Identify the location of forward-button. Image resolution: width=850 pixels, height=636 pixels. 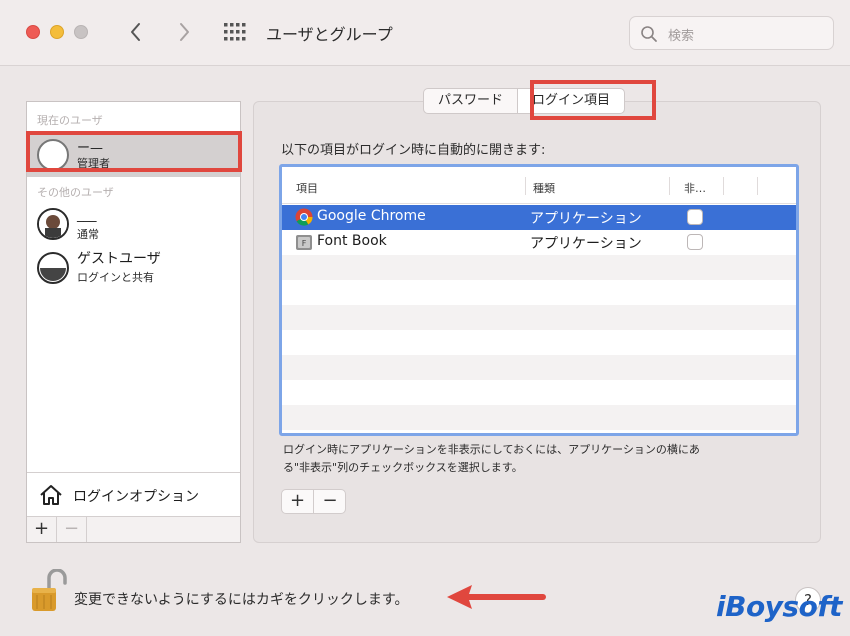
(184, 32).